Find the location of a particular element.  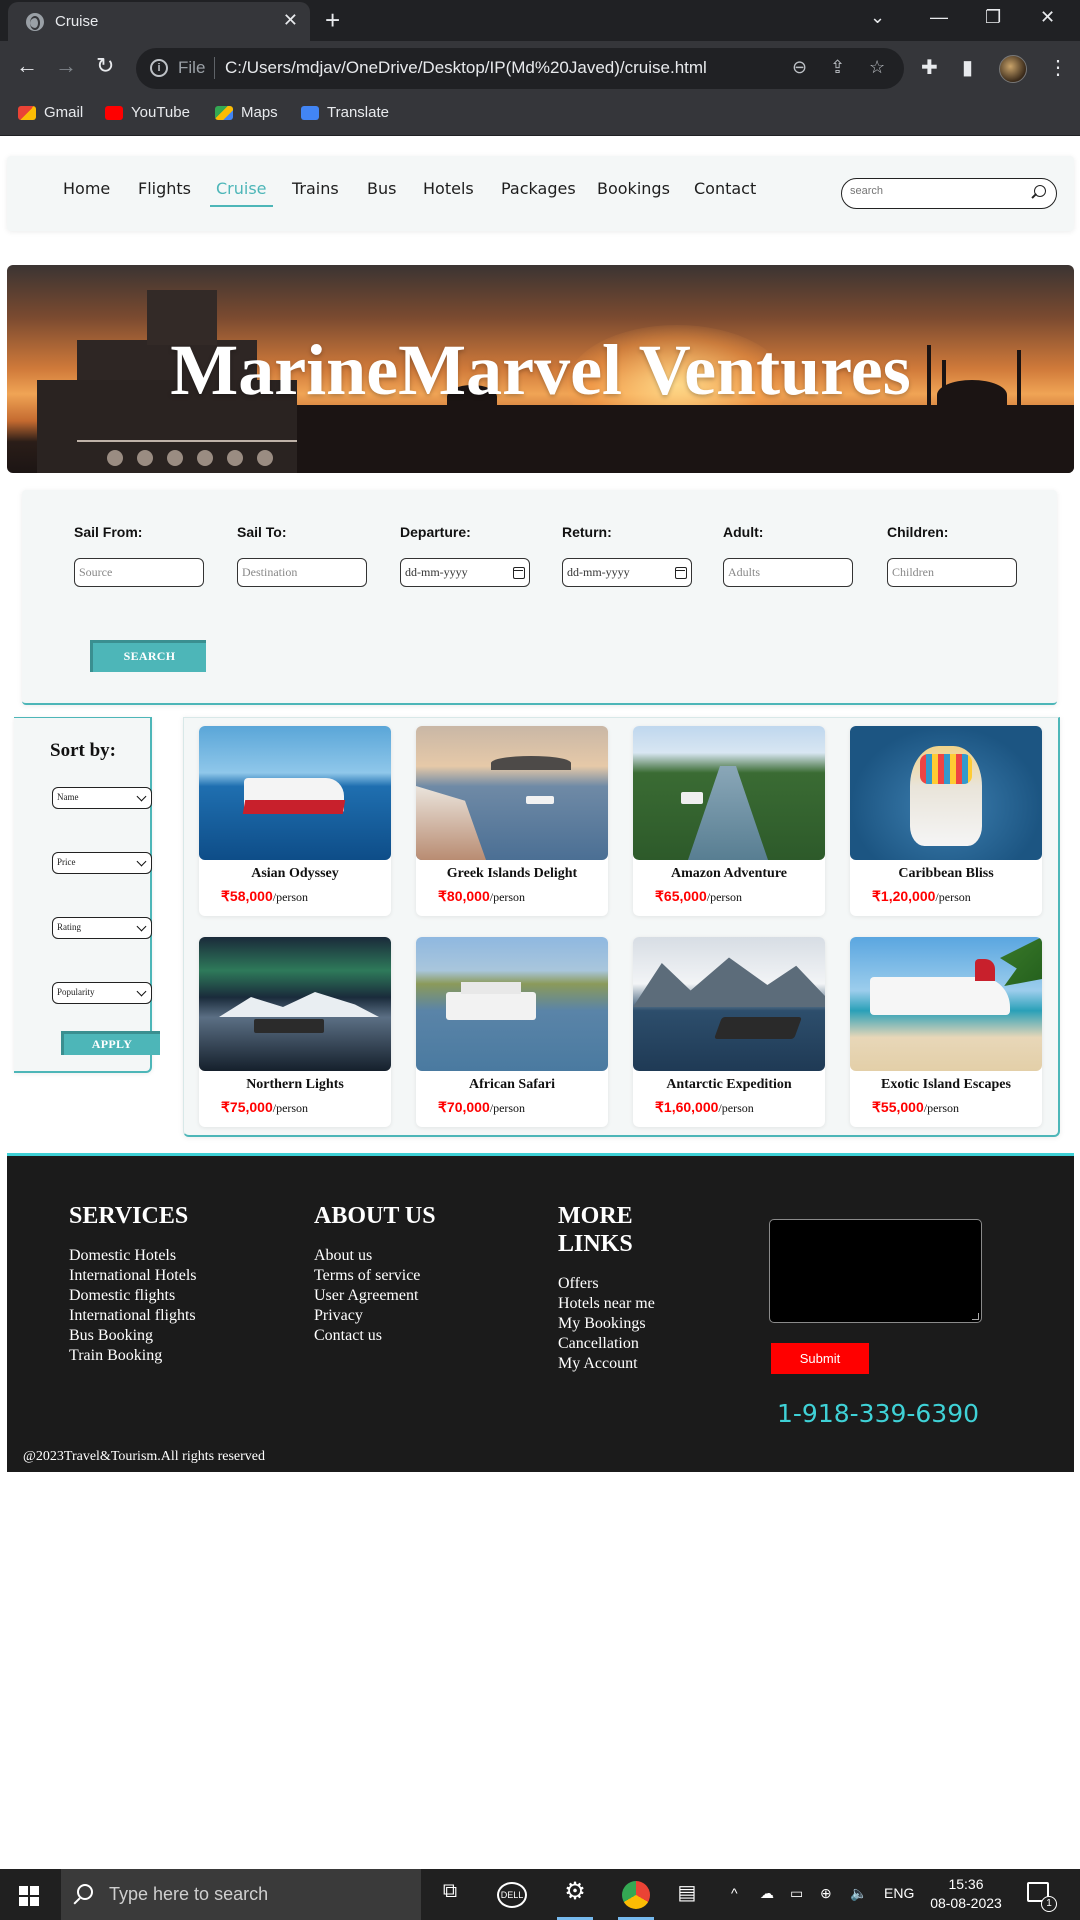

site-search is located at coordinates (949, 193).